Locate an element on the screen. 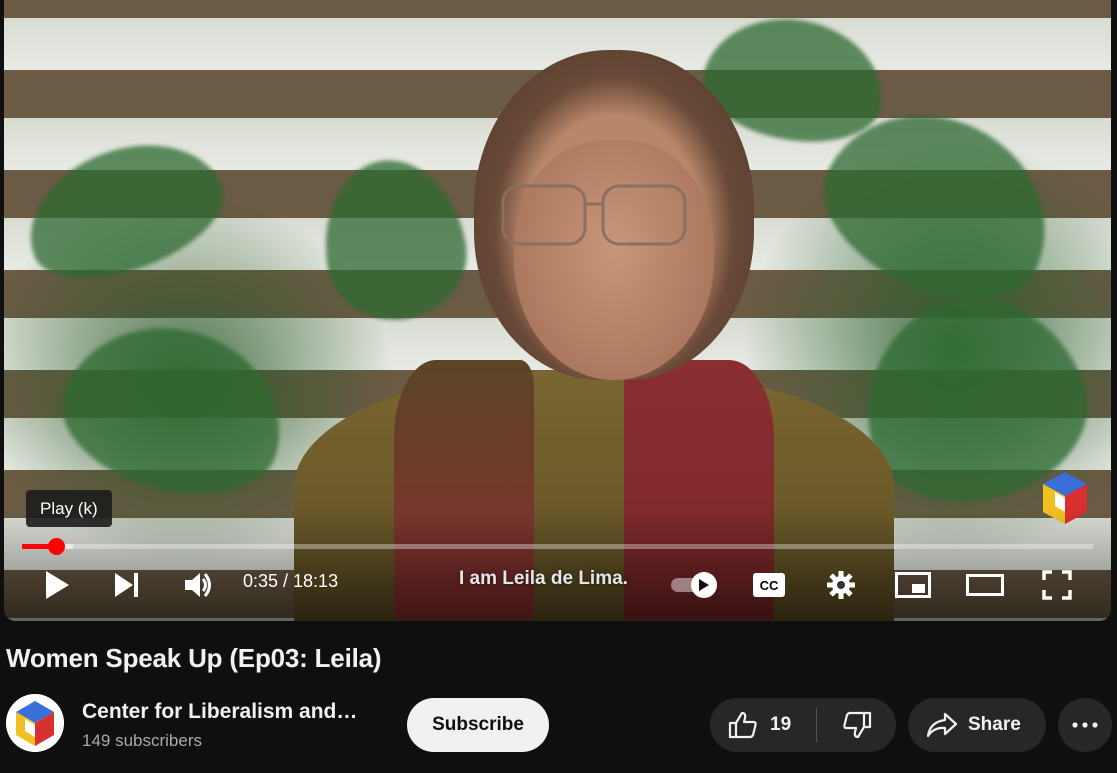  play-button is located at coordinates (57, 585).